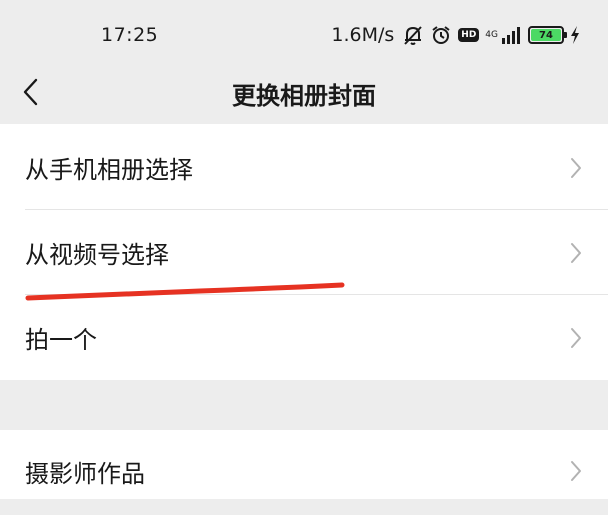 This screenshot has width=608, height=515. I want to click on hd-icon: HD, so click(469, 35).